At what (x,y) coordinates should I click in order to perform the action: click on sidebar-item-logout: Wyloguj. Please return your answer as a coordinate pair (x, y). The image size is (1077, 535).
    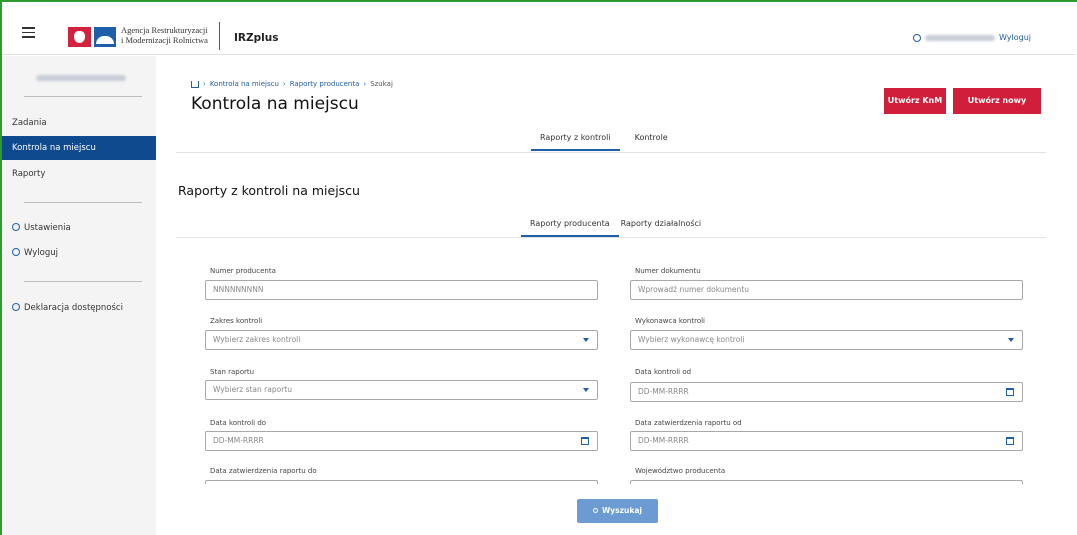
    Looking at the image, I should click on (79, 253).